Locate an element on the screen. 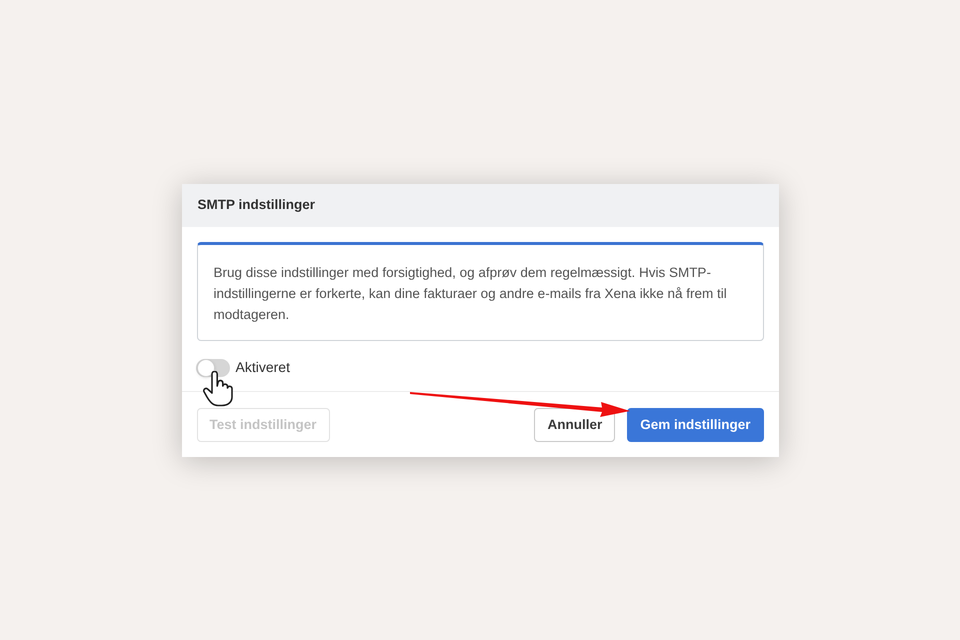 This screenshot has height=640, width=960. notice-text: Brug disse indstillinger med forsigtighed, og afprøv dem regelmæssigt. Hvis SMTP-indstillingerne er forkerte, kan dine fakturaer og andre e-mails fra Xena ikke nå frem til modtageren. is located at coordinates (471, 294).